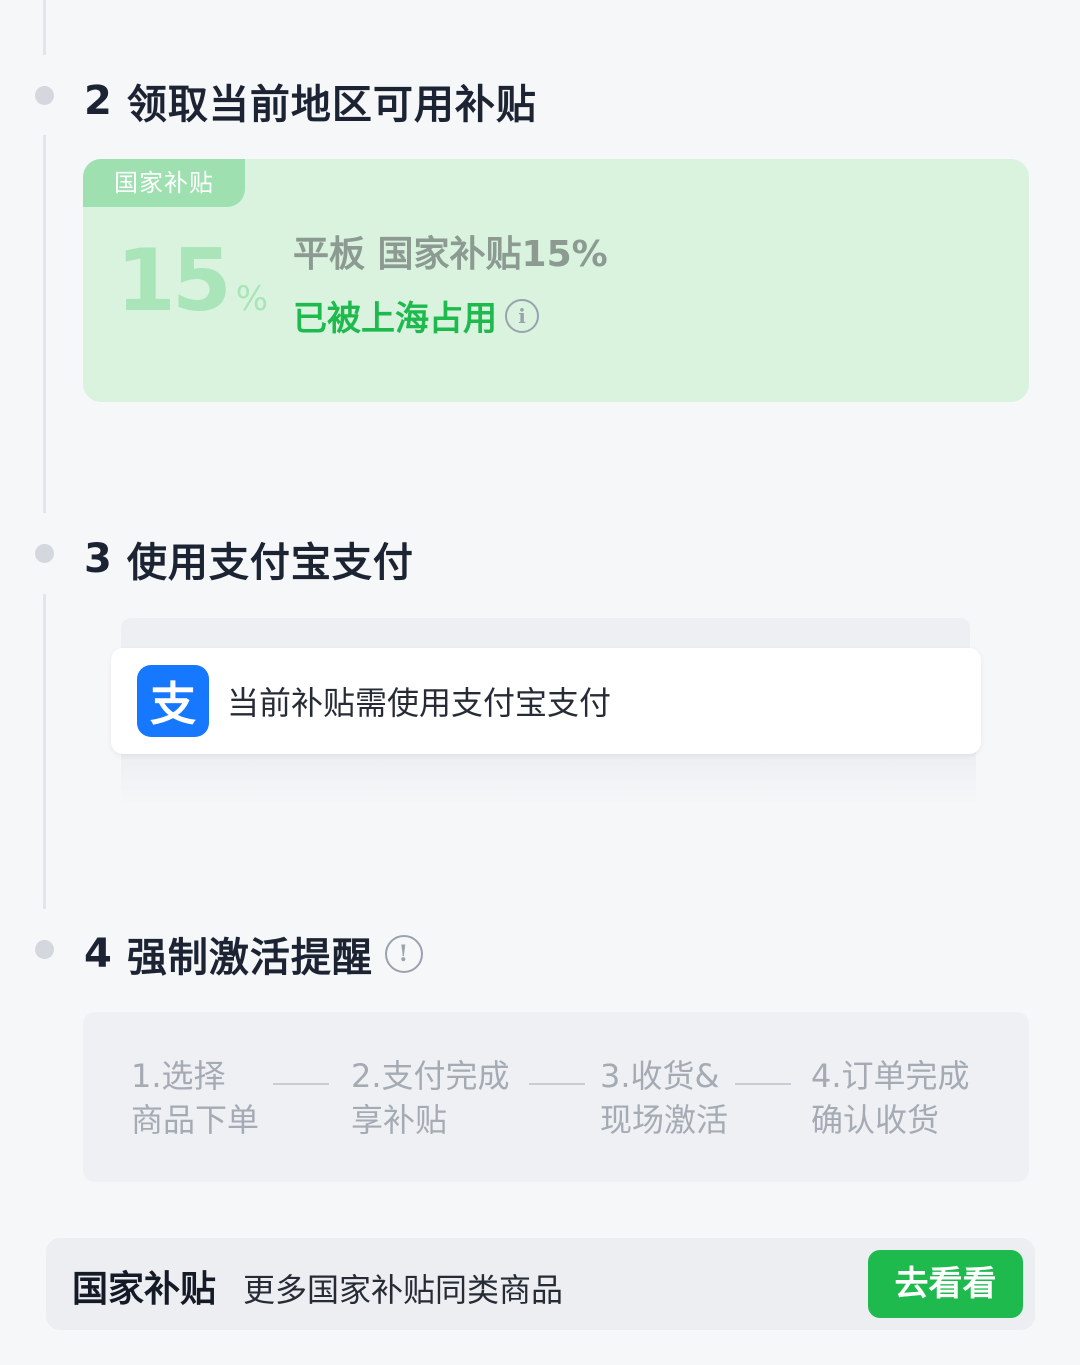  I want to click on bottom-brand-label: 国家补贴, so click(144, 1289).